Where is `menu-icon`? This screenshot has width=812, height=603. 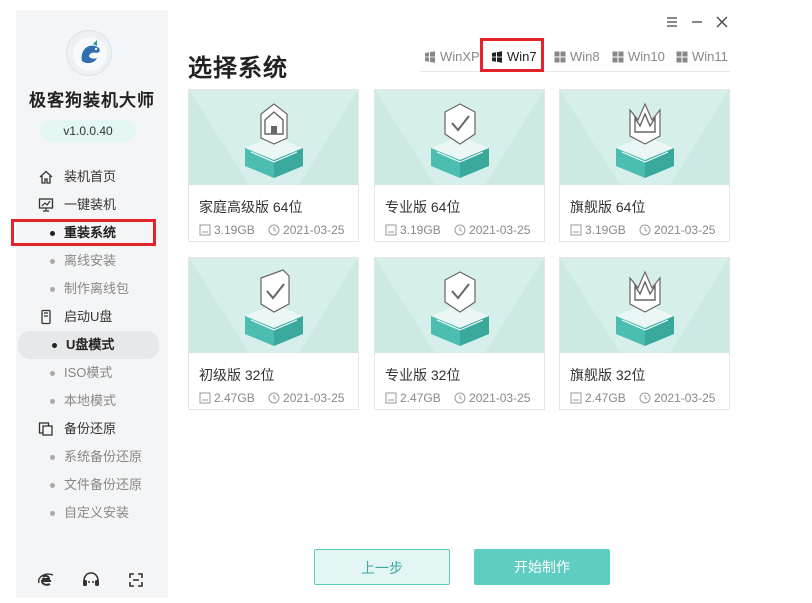 menu-icon is located at coordinates (672, 22).